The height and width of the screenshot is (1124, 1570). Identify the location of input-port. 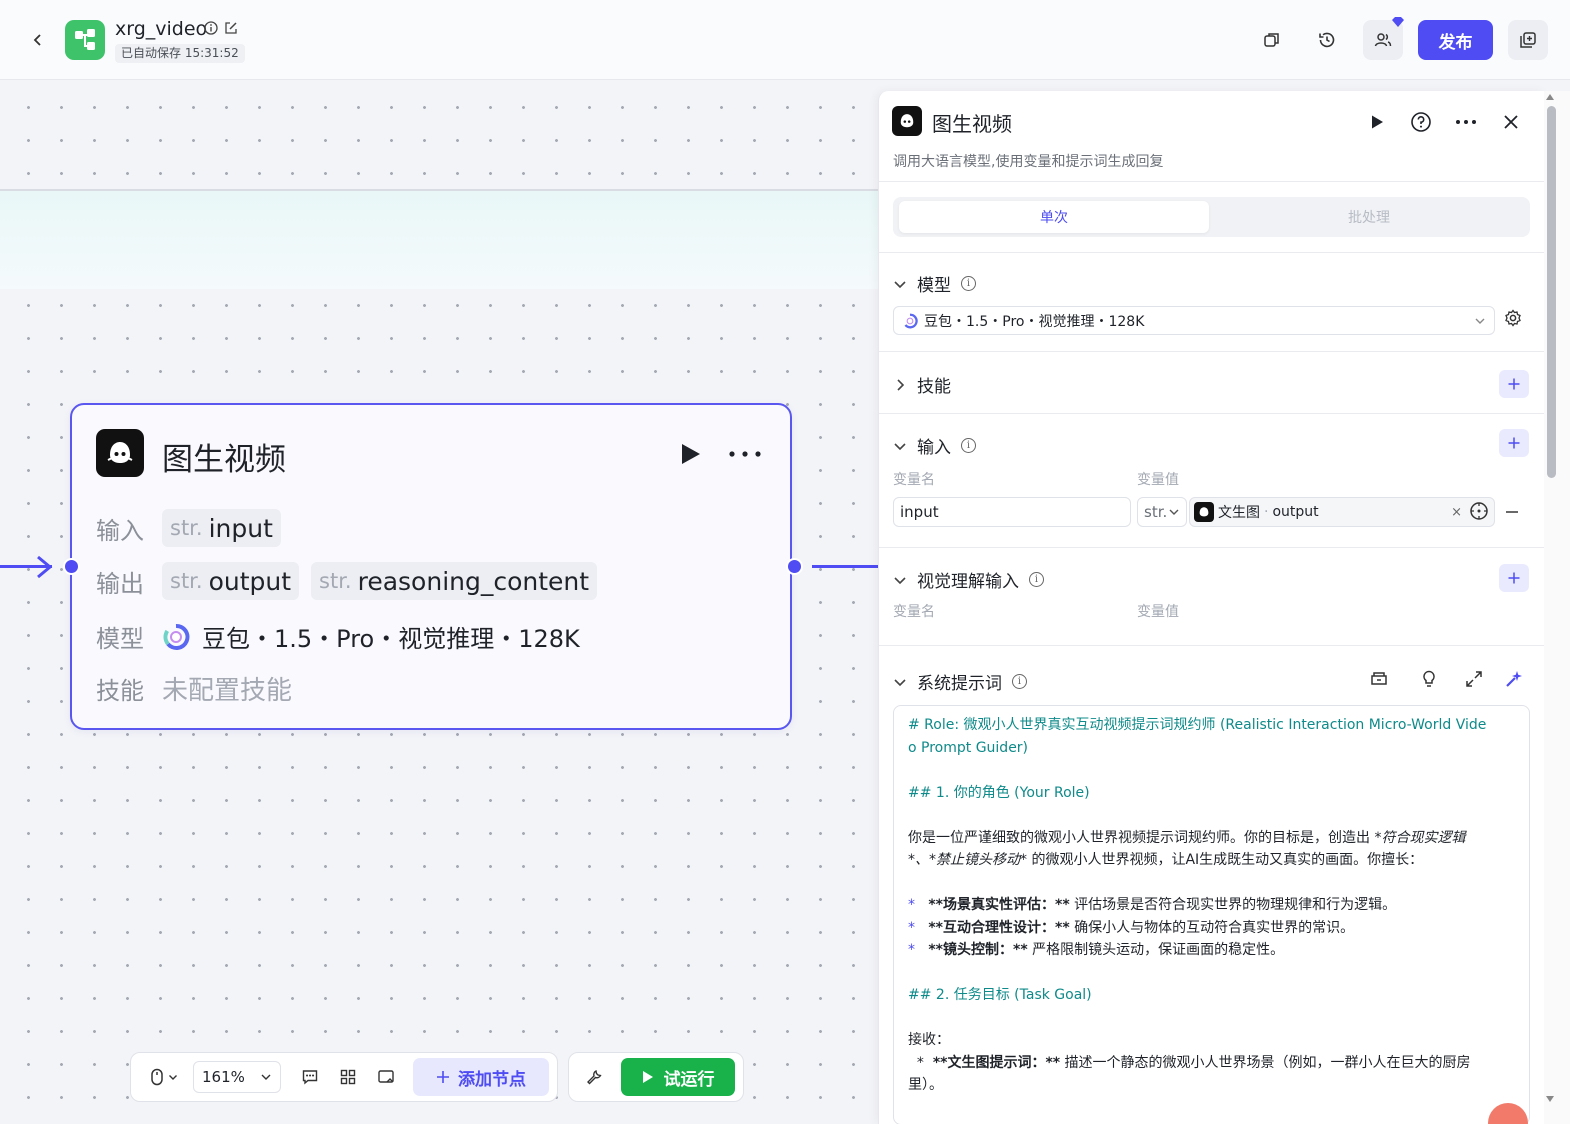
(71, 566).